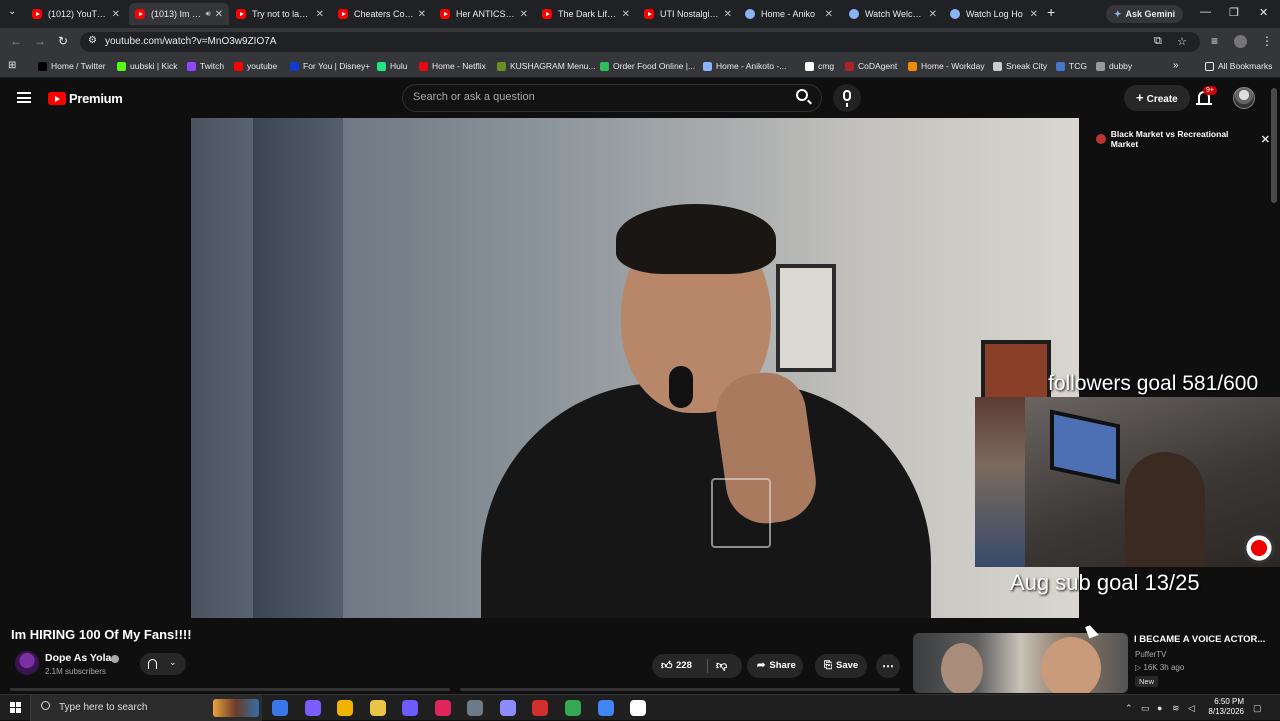 This screenshot has height=721, width=1280. What do you see at coordinates (1020, 663) in the screenshot?
I see `suggested-video-thumbnail` at bounding box center [1020, 663].